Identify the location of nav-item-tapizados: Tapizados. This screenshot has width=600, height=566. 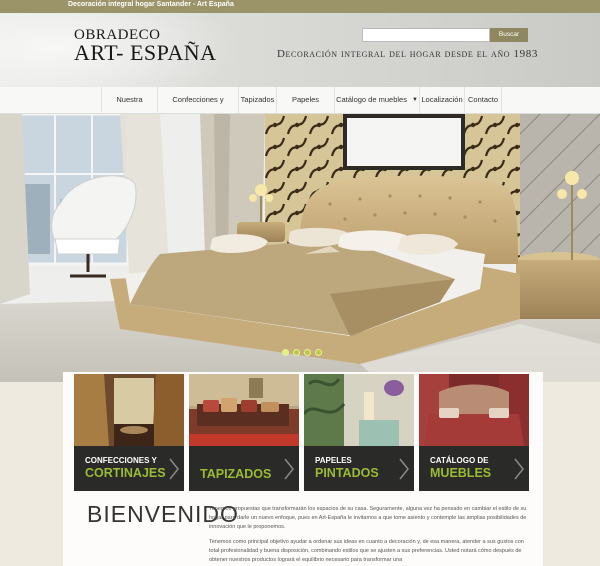
(257, 100).